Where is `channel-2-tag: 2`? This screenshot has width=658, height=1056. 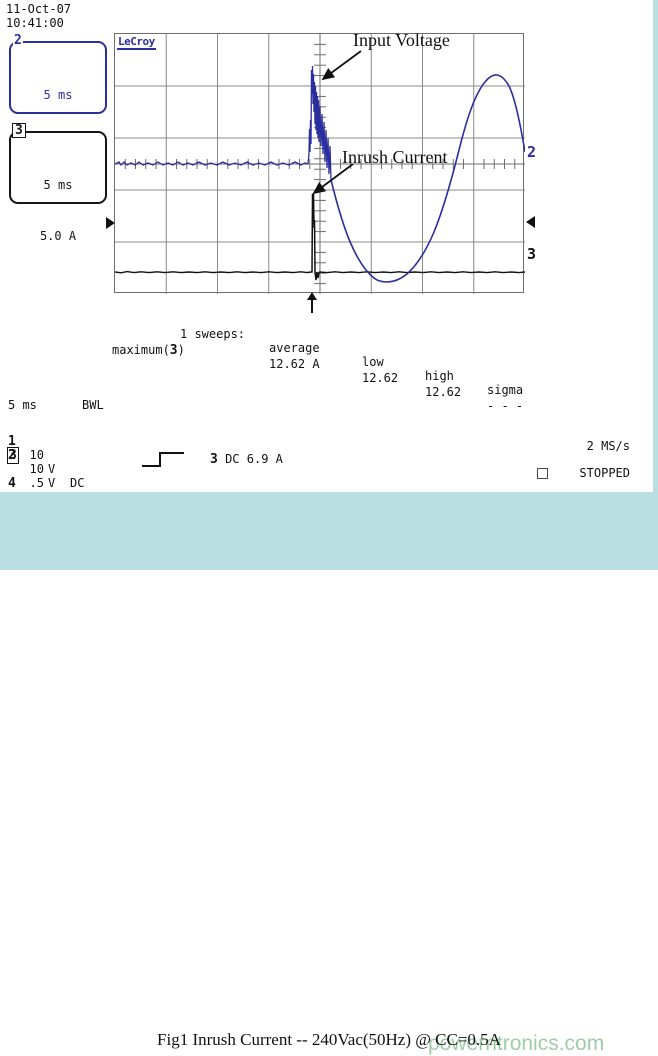
channel-2-tag: 2 is located at coordinates (18, 40).